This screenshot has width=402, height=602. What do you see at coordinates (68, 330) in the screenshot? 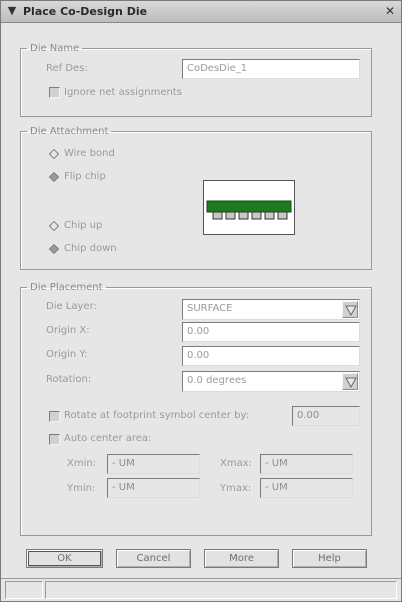
I see `origin-x-label: Origin X:` at bounding box center [68, 330].